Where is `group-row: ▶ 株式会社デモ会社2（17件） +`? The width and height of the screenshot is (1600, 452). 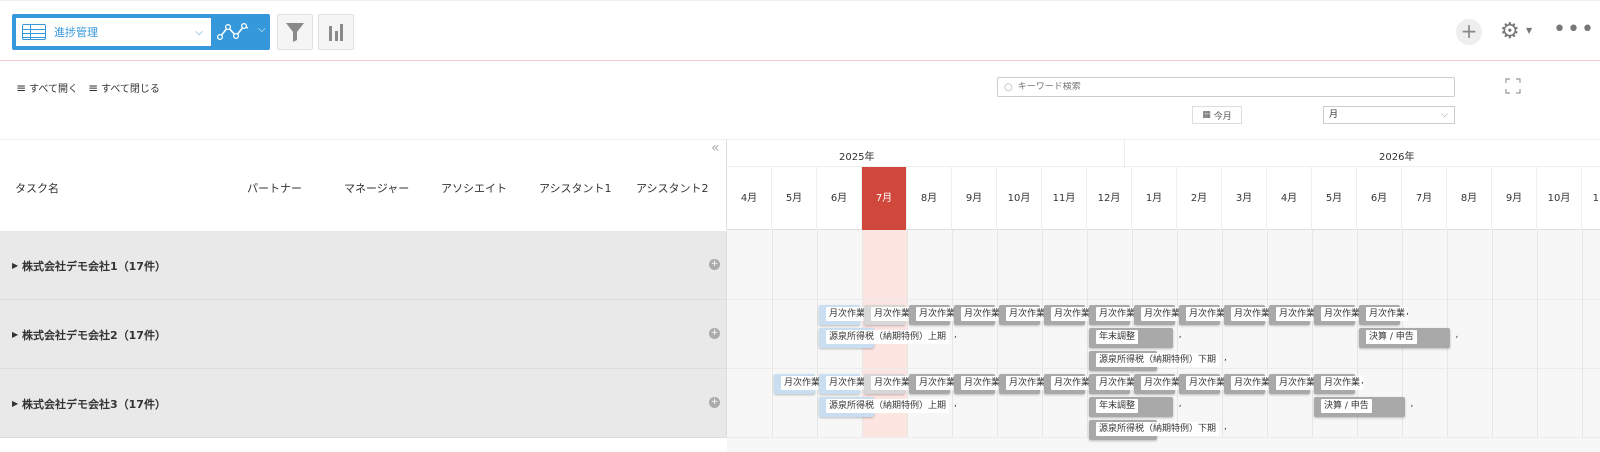
group-row: ▶ 株式会社デモ会社2（17件） + is located at coordinates (363, 334).